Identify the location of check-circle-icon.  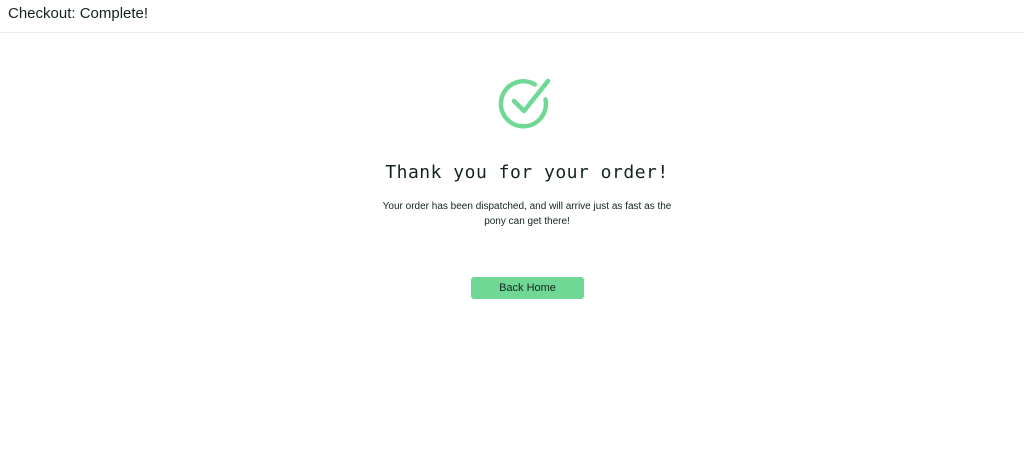
(524, 103).